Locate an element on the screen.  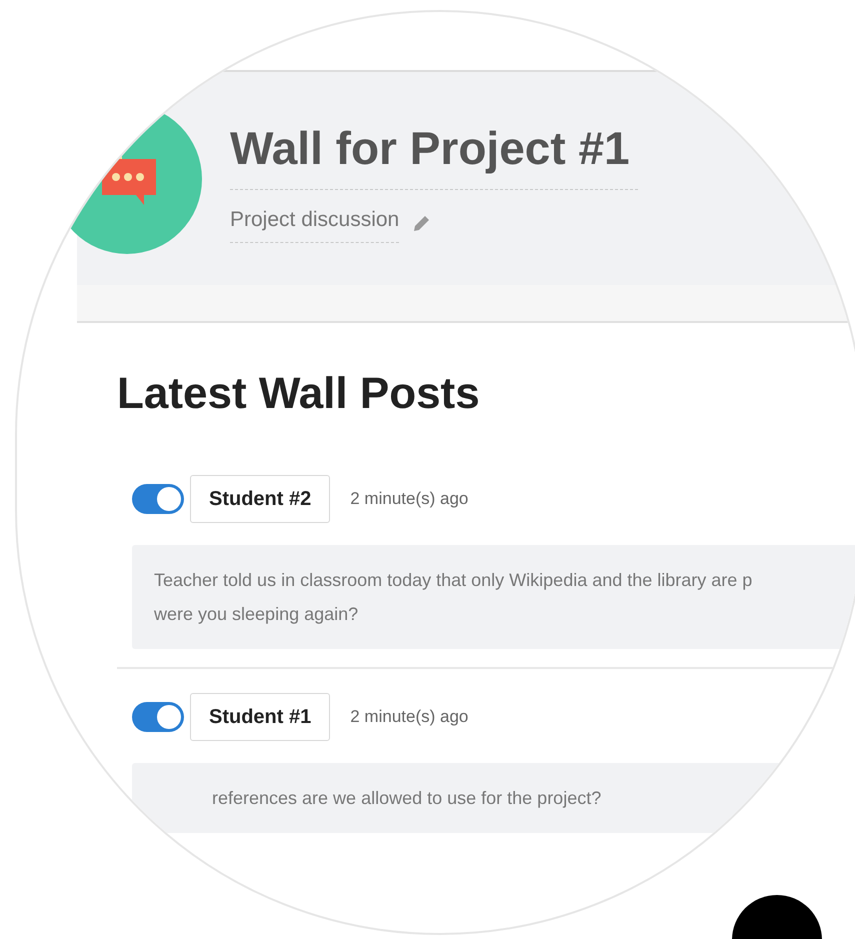
author-name: Student #1 is located at coordinates (260, 717).